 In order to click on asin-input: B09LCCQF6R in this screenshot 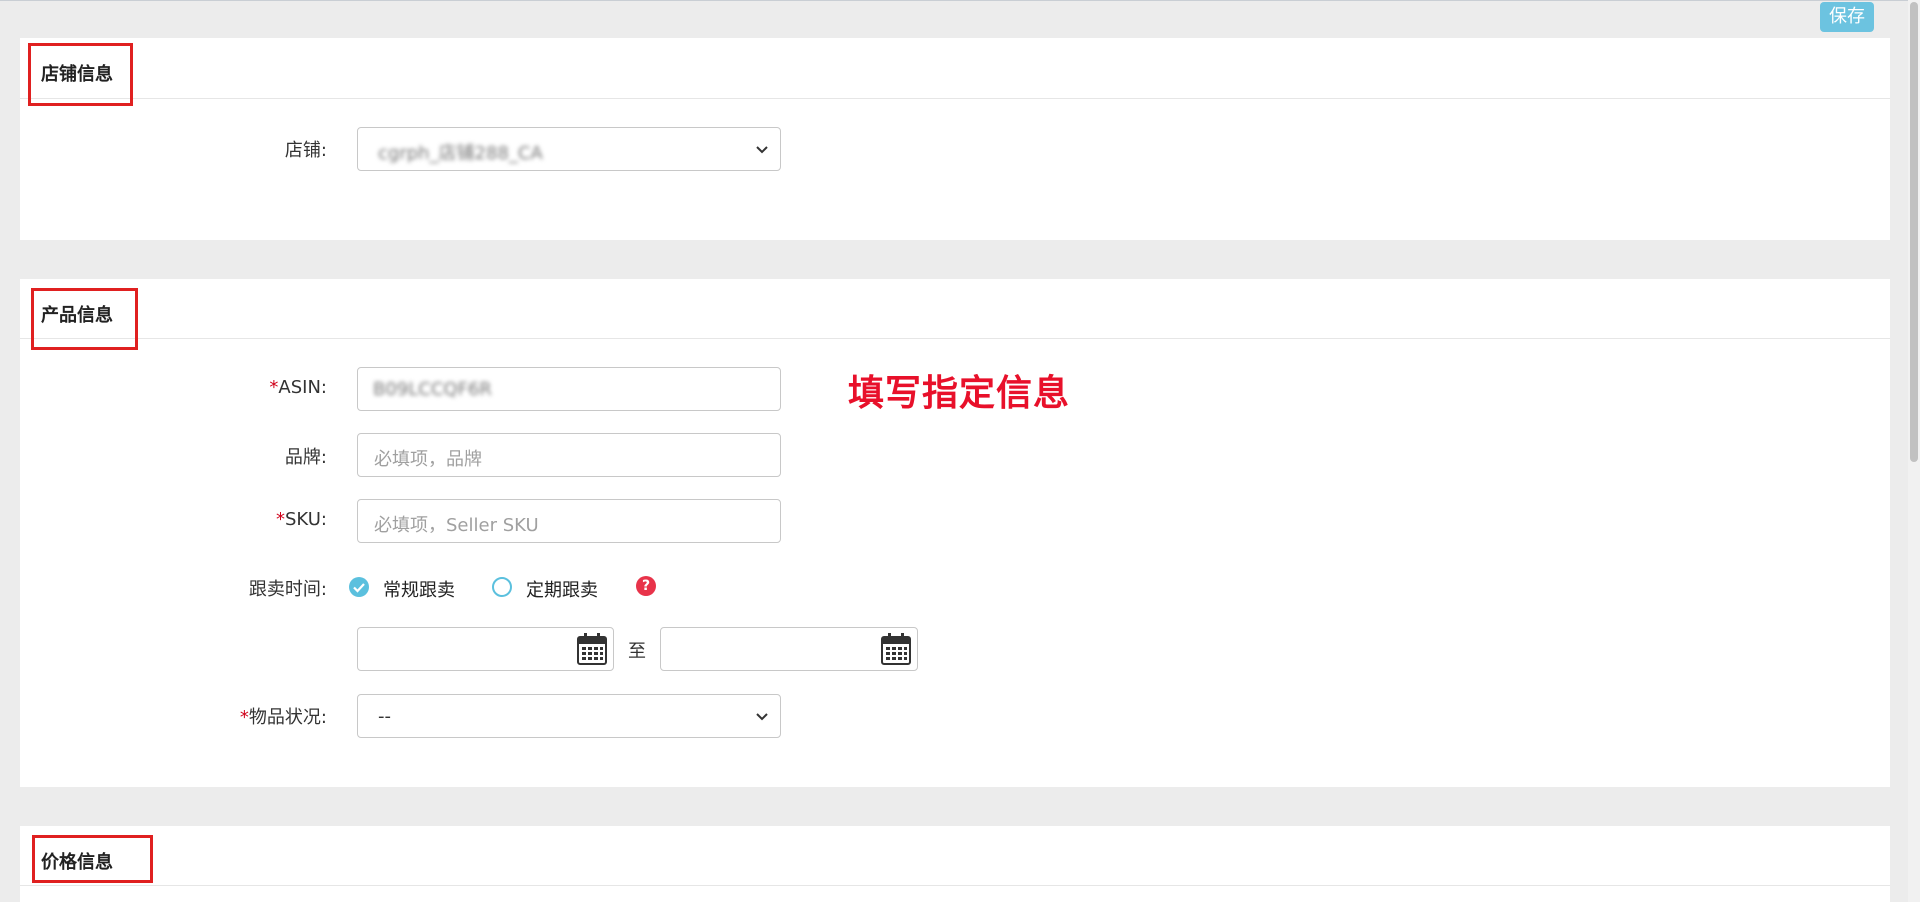, I will do `click(569, 389)`.